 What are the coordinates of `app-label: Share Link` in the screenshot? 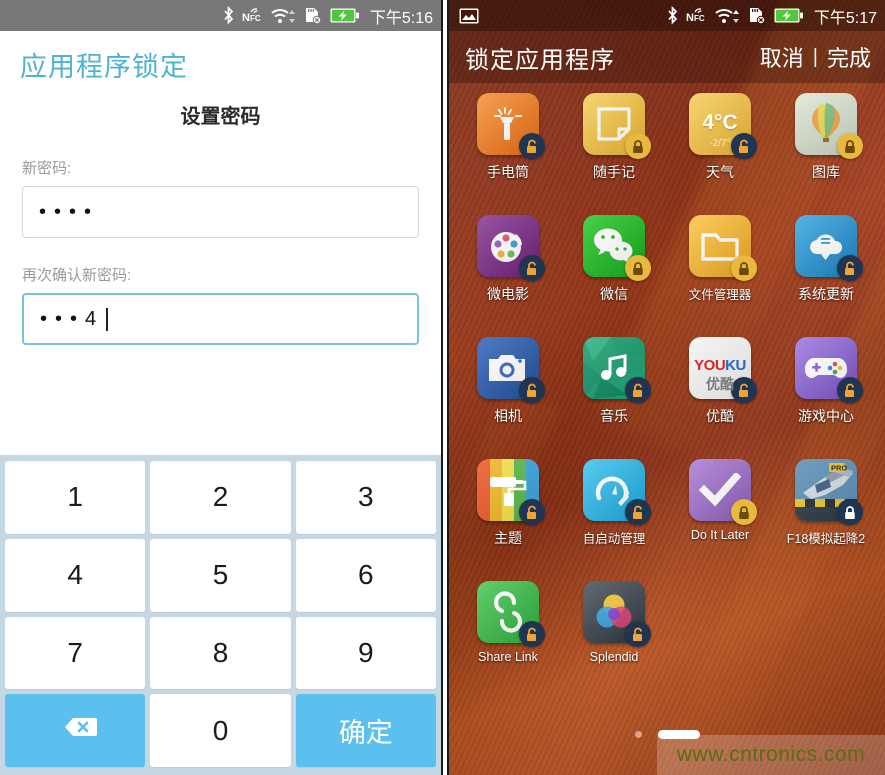 It's located at (508, 657).